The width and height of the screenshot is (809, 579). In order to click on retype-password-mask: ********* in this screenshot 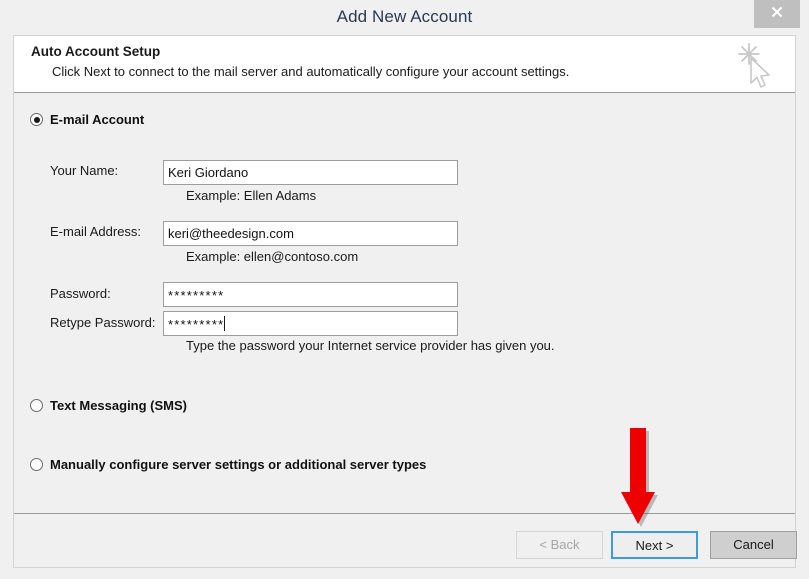, I will do `click(196, 324)`.